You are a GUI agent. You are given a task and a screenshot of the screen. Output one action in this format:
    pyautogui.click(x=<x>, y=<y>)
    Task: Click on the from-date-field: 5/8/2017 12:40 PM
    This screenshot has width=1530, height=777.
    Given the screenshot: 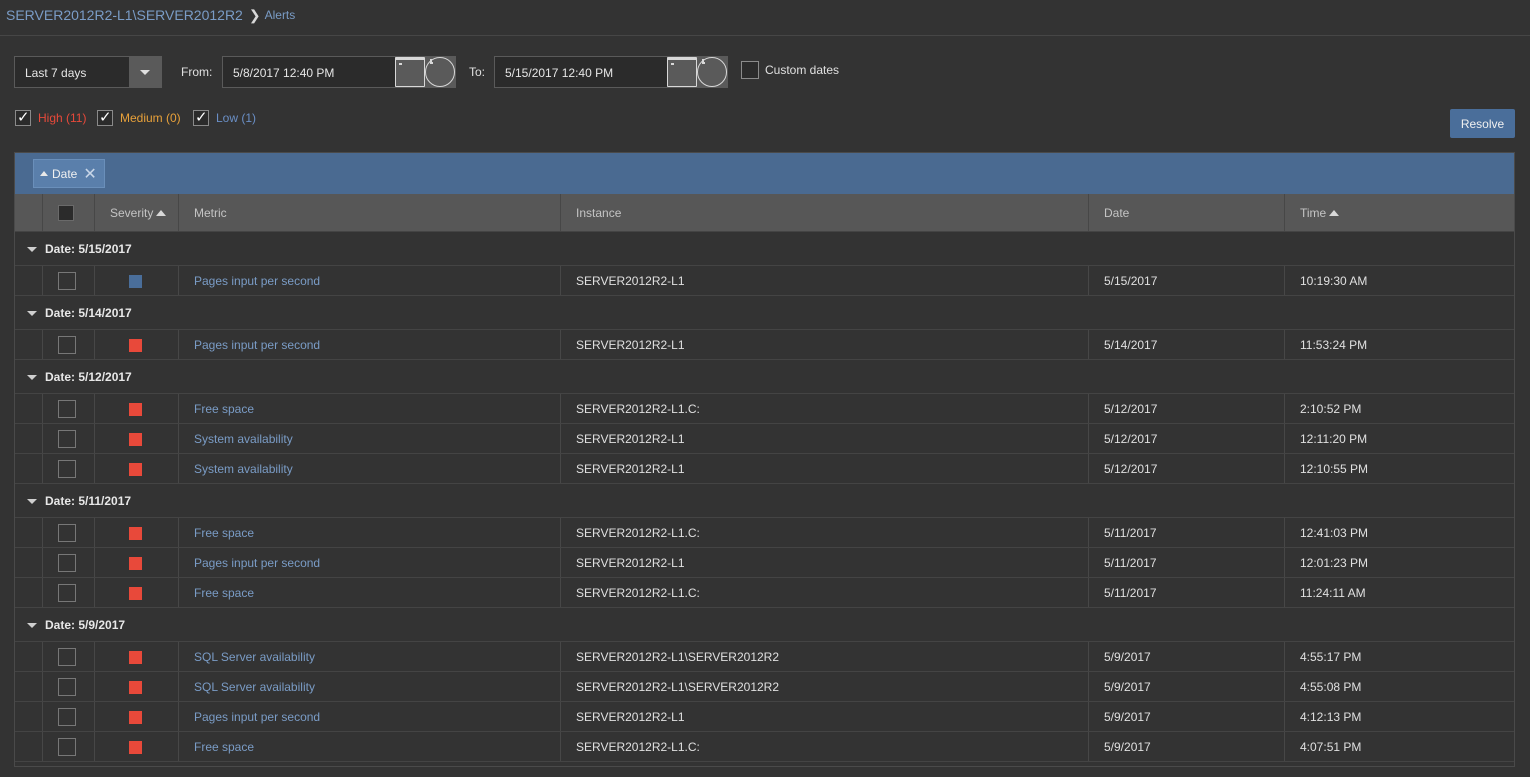 What is the action you would take?
    pyautogui.click(x=339, y=72)
    